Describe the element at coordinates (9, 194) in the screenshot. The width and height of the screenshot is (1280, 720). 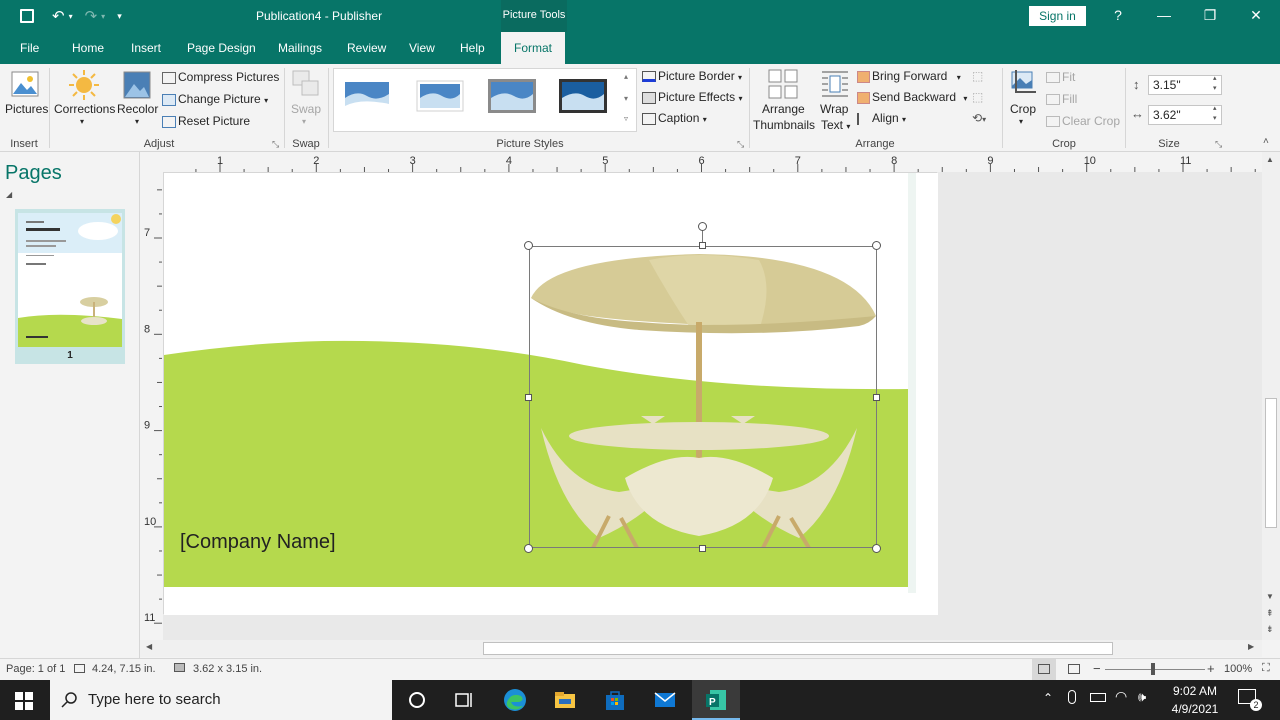
I see `pages-pane-collapse-icon: ◢` at that location.